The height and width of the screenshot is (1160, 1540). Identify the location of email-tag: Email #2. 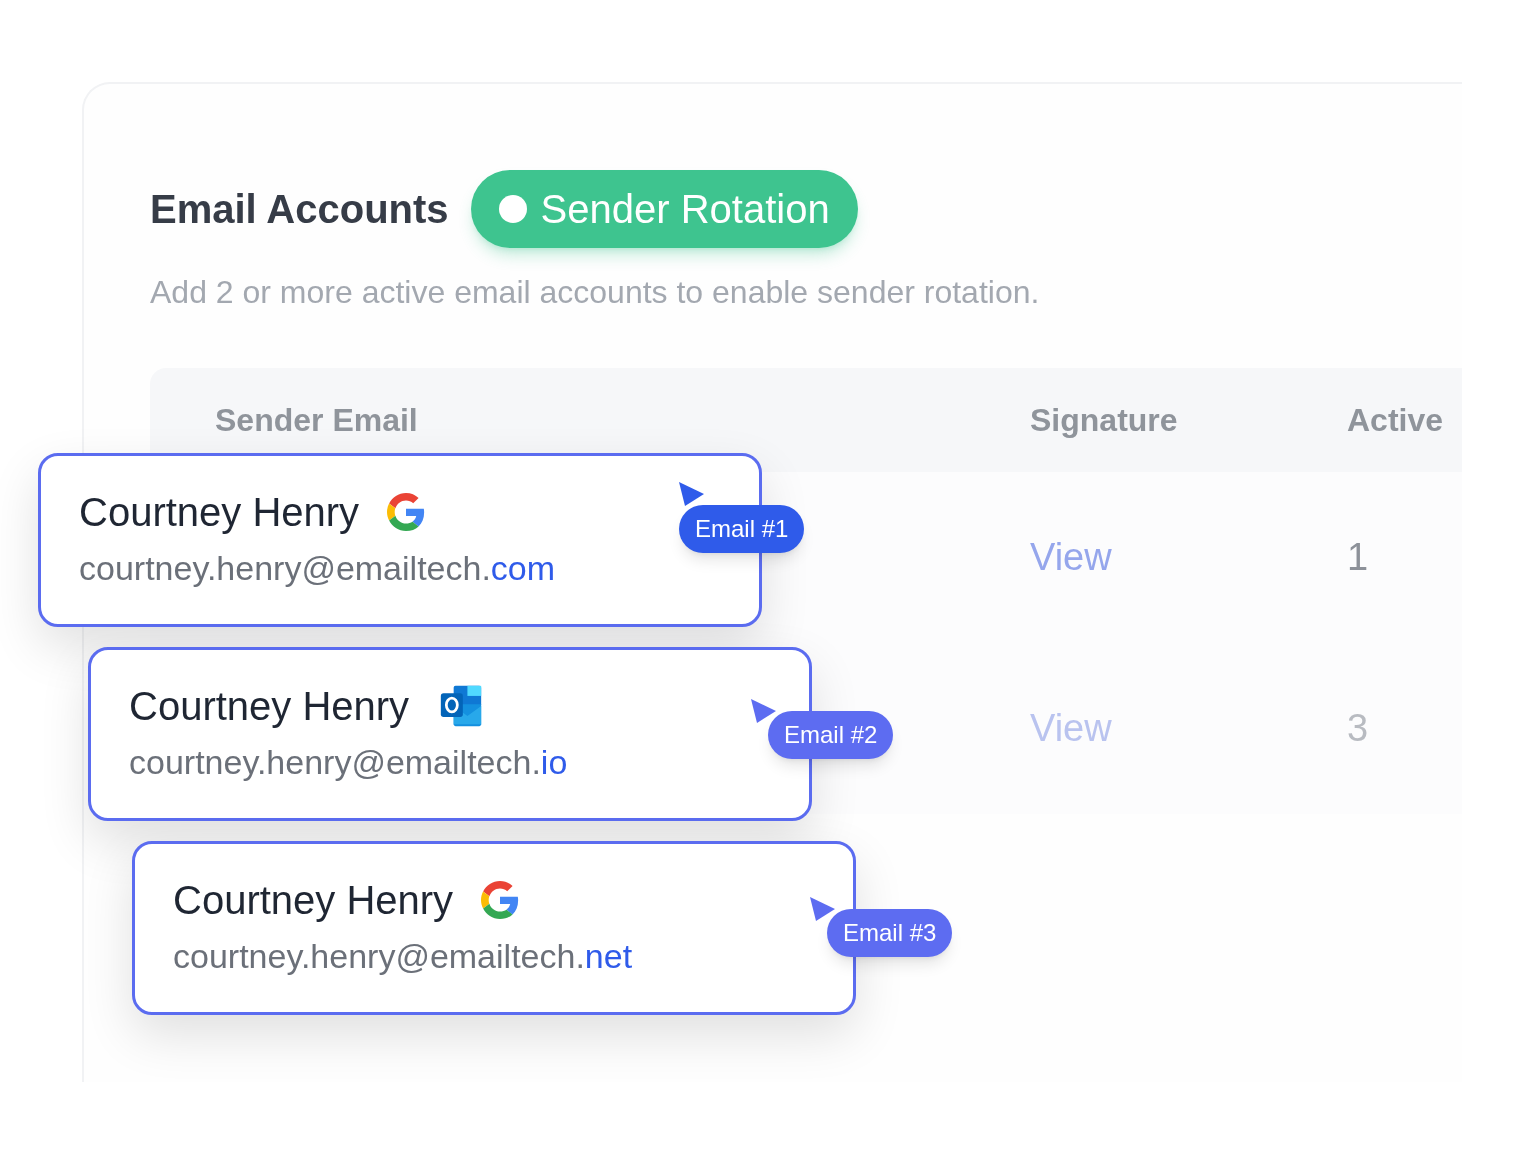
(831, 735).